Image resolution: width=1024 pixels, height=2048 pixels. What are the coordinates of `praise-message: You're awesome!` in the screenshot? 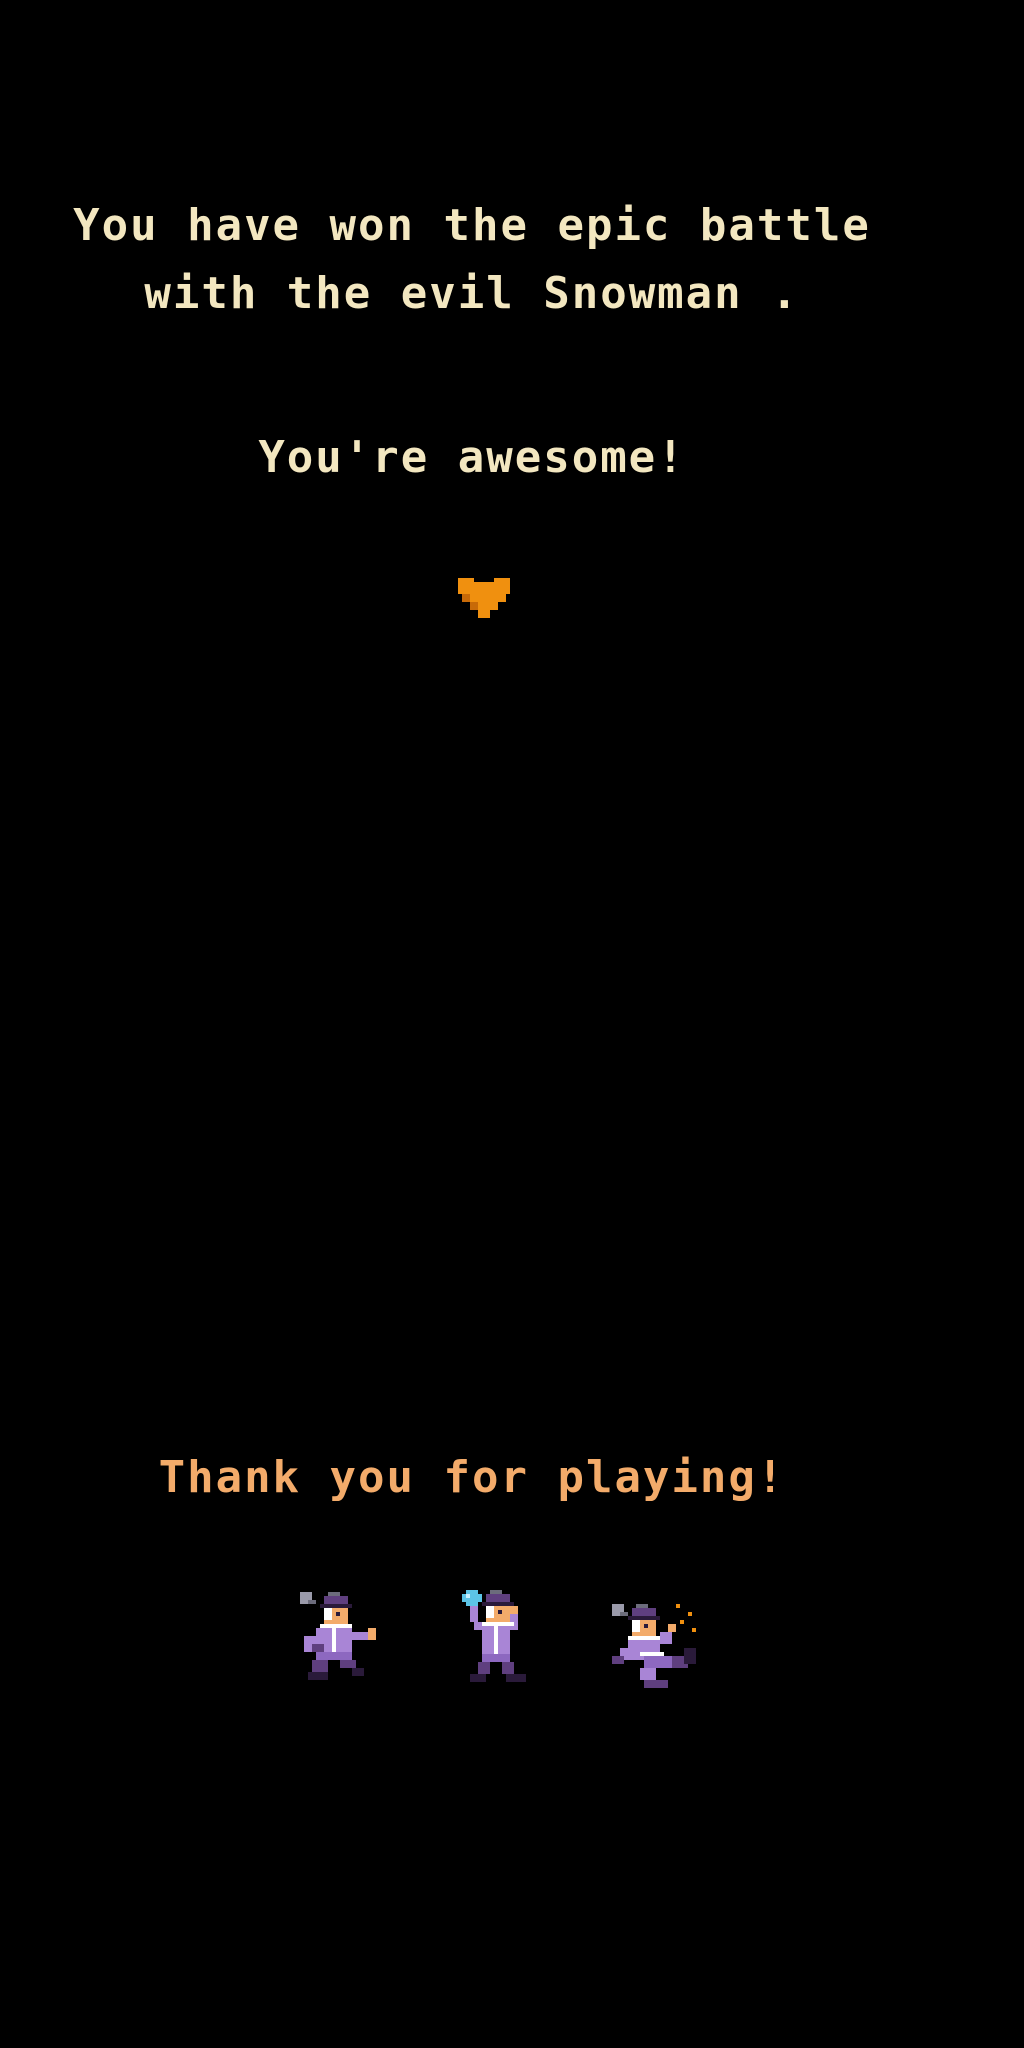 It's located at (472, 457).